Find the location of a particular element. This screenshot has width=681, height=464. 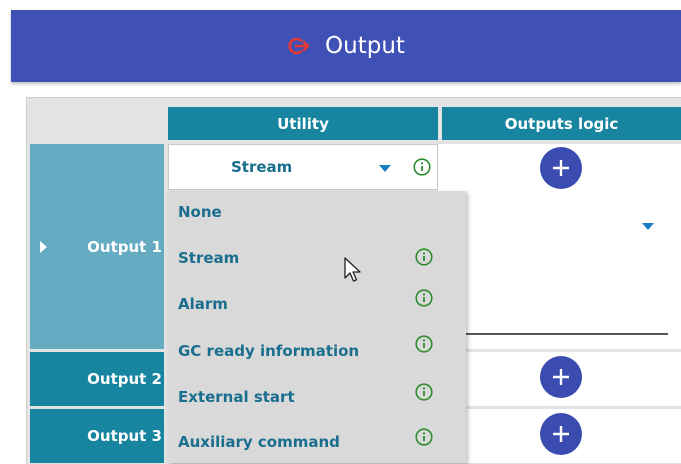

utility-select: Stream is located at coordinates (303, 167).